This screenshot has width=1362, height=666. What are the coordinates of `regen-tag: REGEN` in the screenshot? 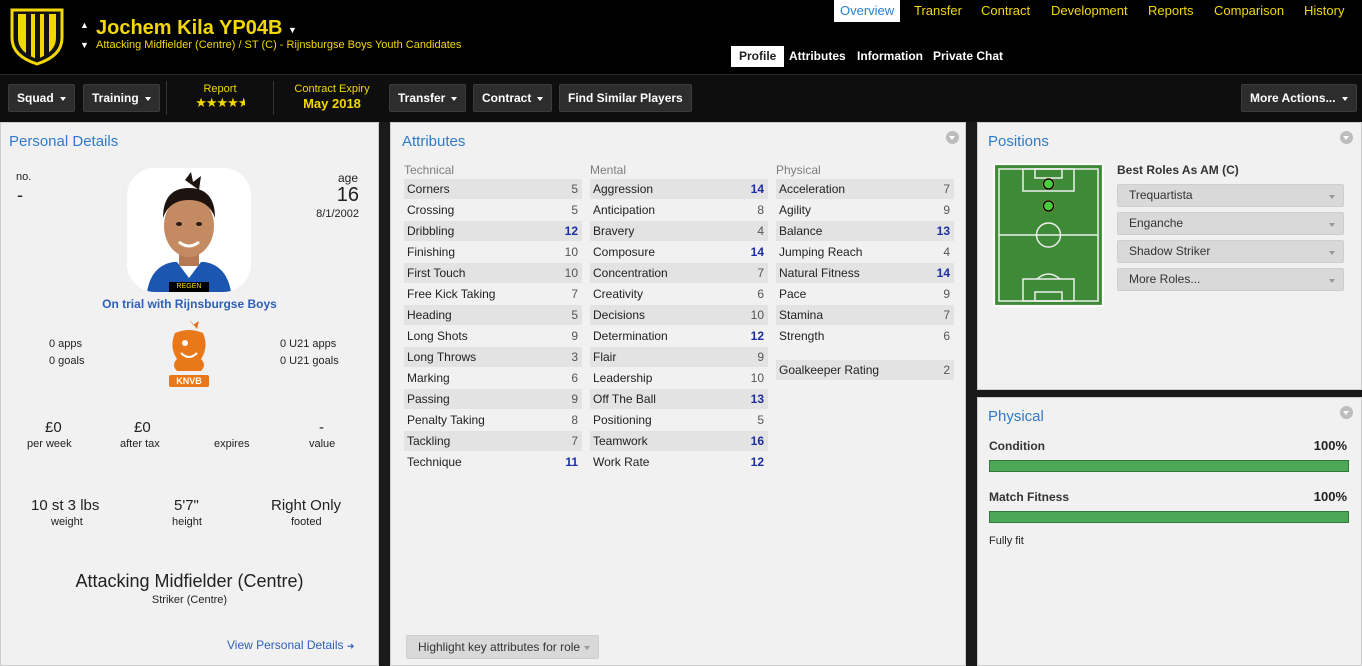 It's located at (189, 286).